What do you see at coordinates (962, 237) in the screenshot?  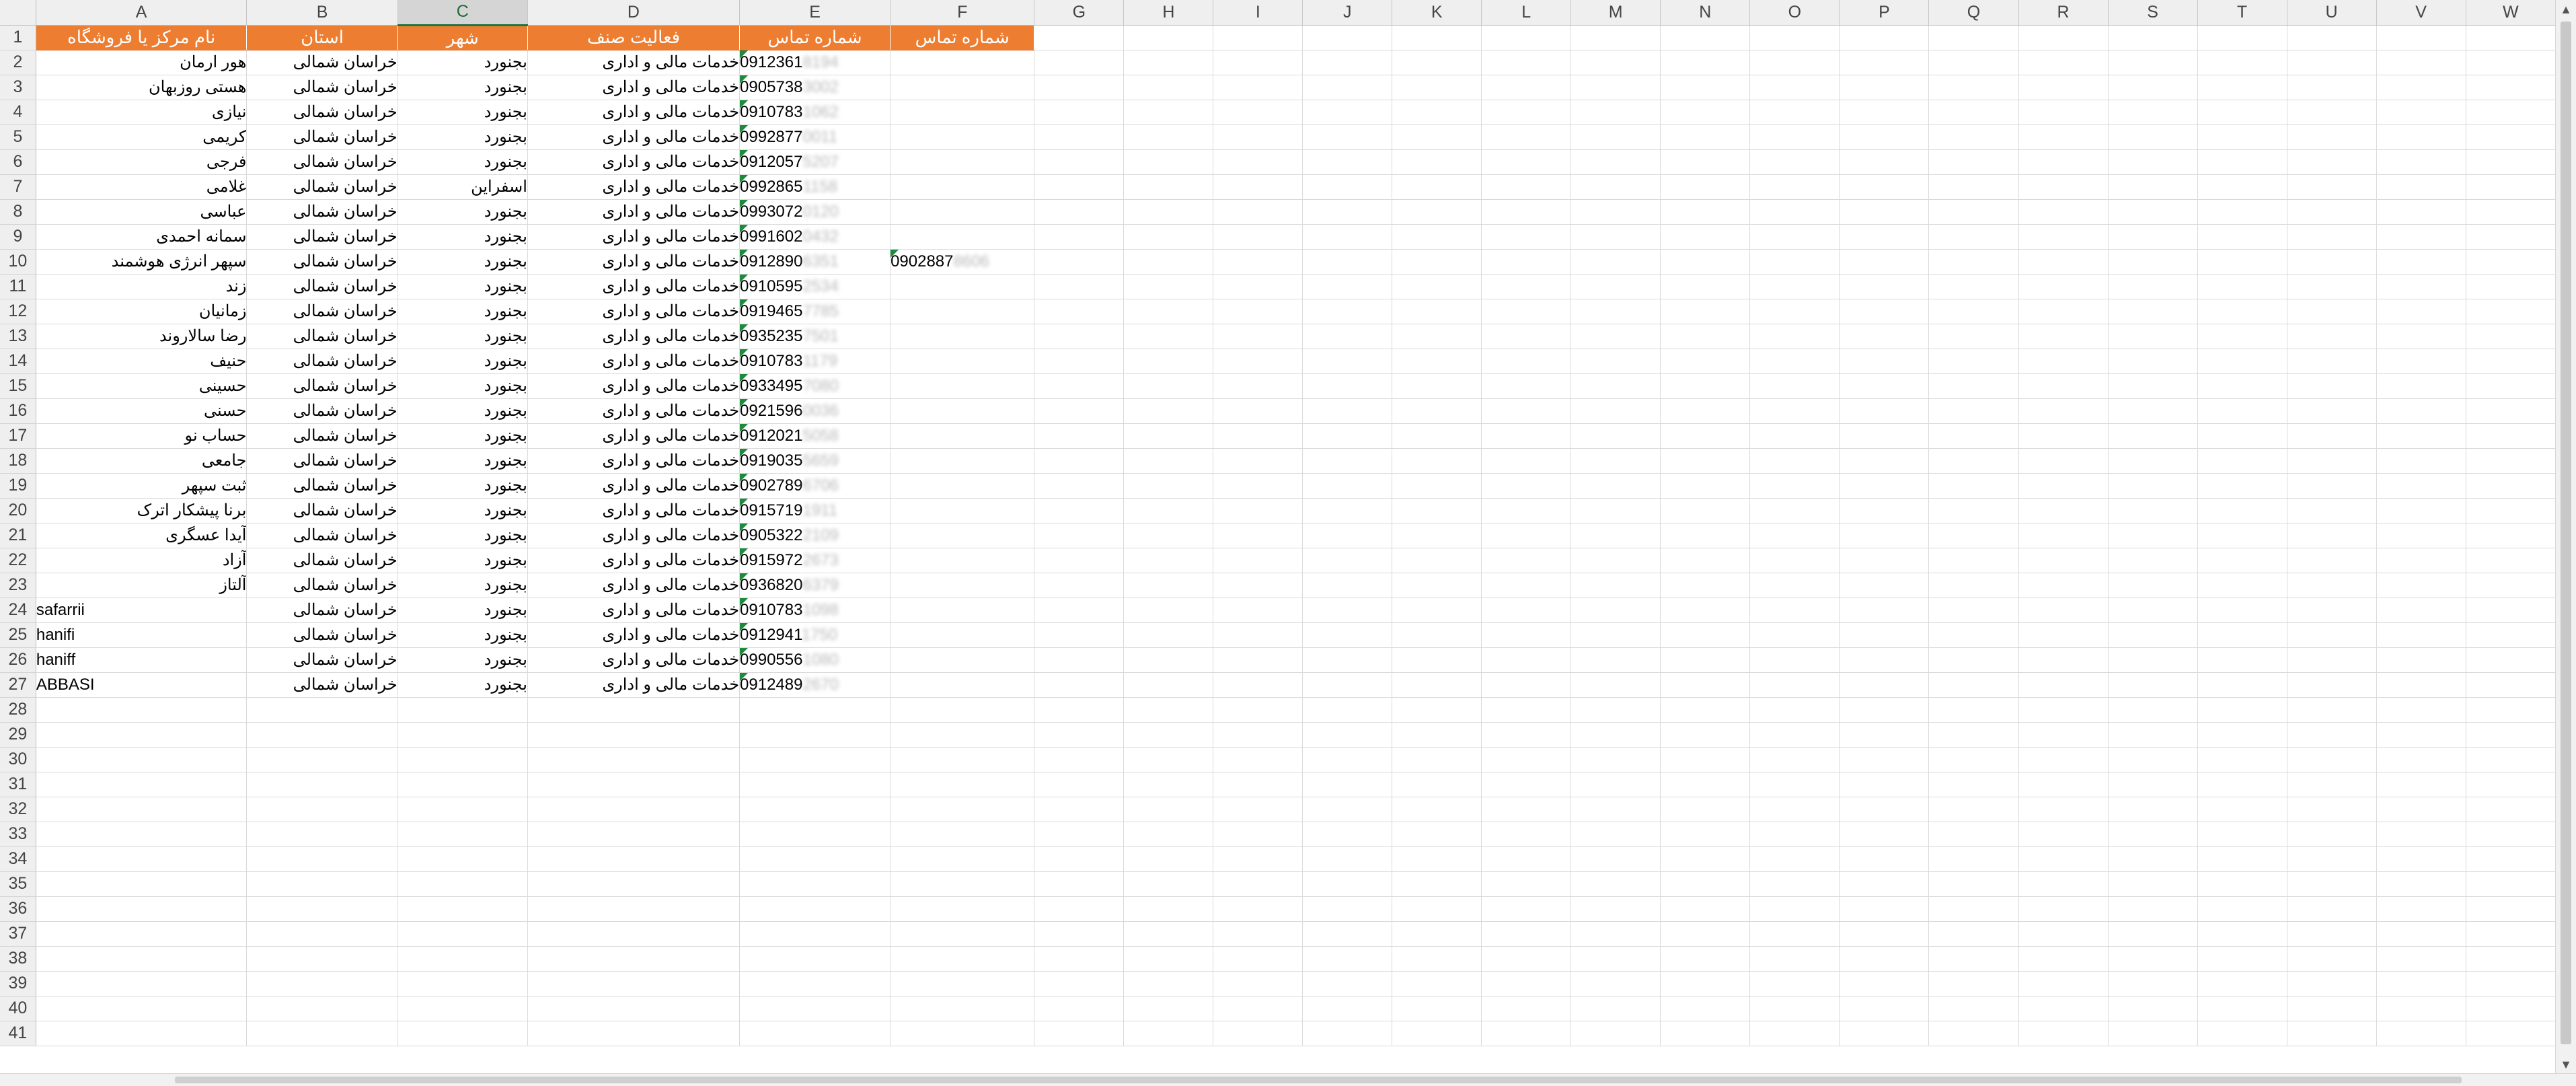 I see `phone2-cell` at bounding box center [962, 237].